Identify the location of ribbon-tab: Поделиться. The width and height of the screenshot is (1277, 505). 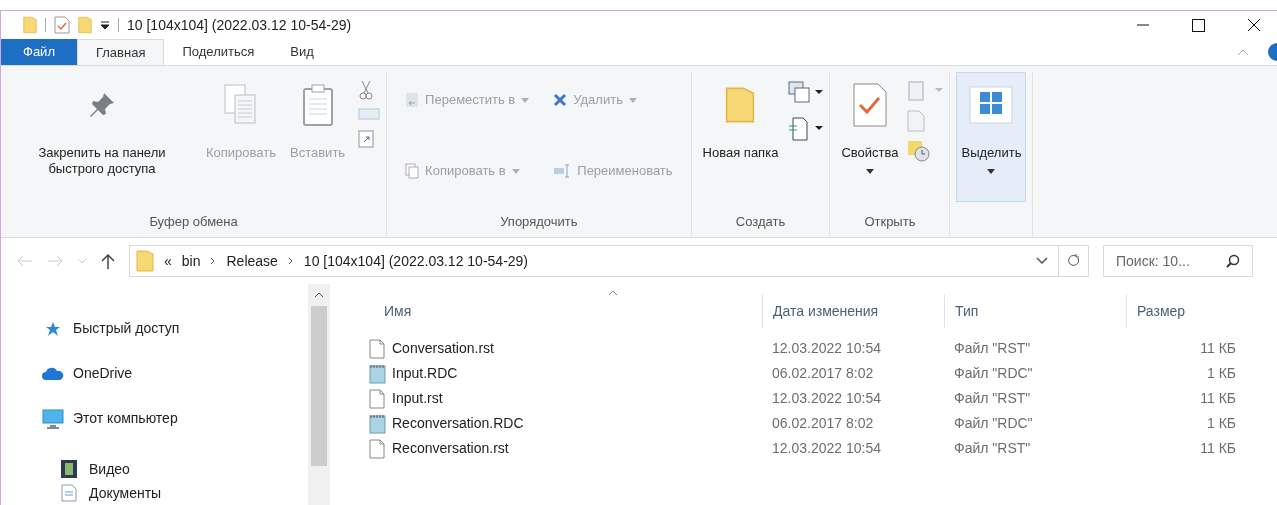
(218, 52).